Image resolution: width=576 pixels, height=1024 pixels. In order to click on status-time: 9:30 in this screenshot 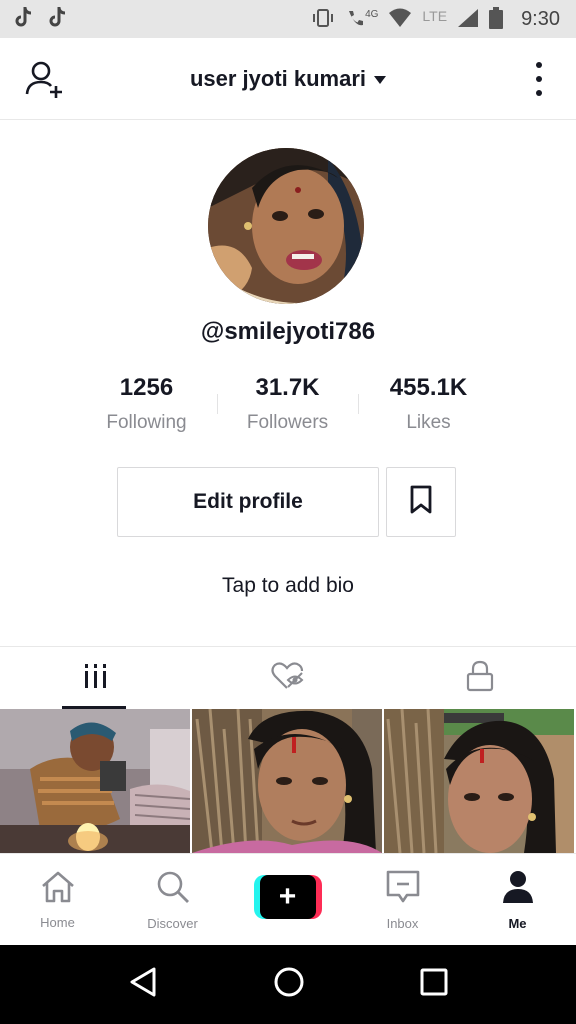, I will do `click(540, 18)`.